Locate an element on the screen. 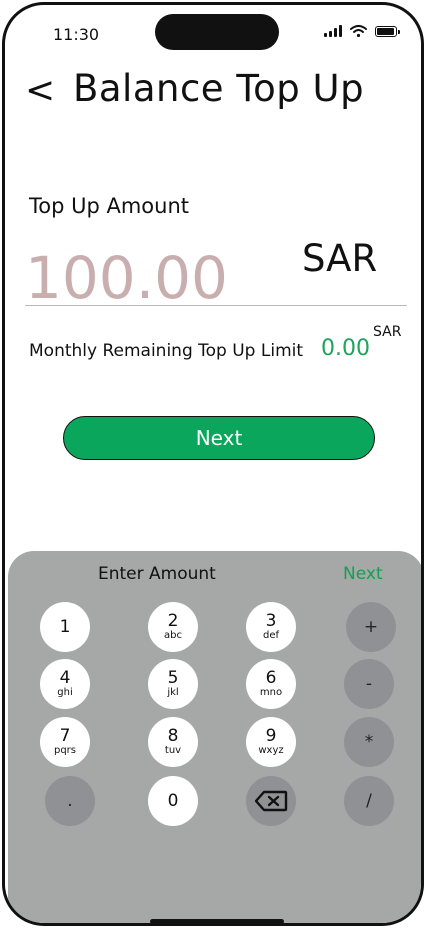 This screenshot has height=932, width=430. key-multiply: * is located at coordinates (369, 742).